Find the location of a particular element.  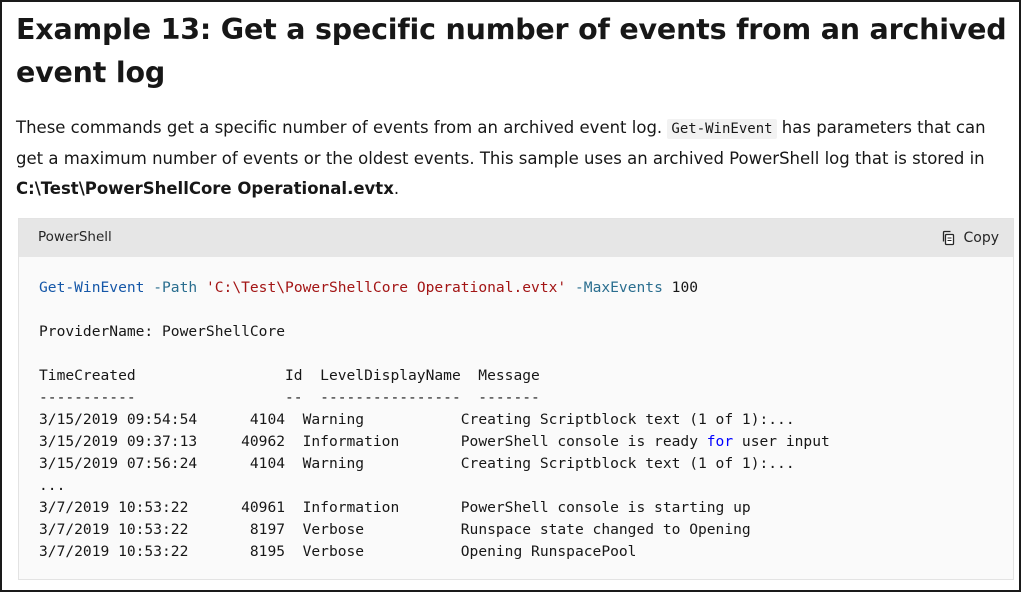

row-message: PowerShell console is starting up is located at coordinates (605, 507).